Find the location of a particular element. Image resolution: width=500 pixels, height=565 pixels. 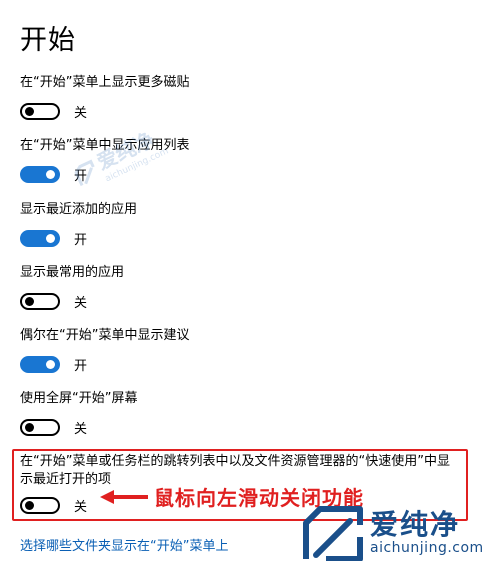

setting-label: 显示最常用的应用 is located at coordinates (72, 272).